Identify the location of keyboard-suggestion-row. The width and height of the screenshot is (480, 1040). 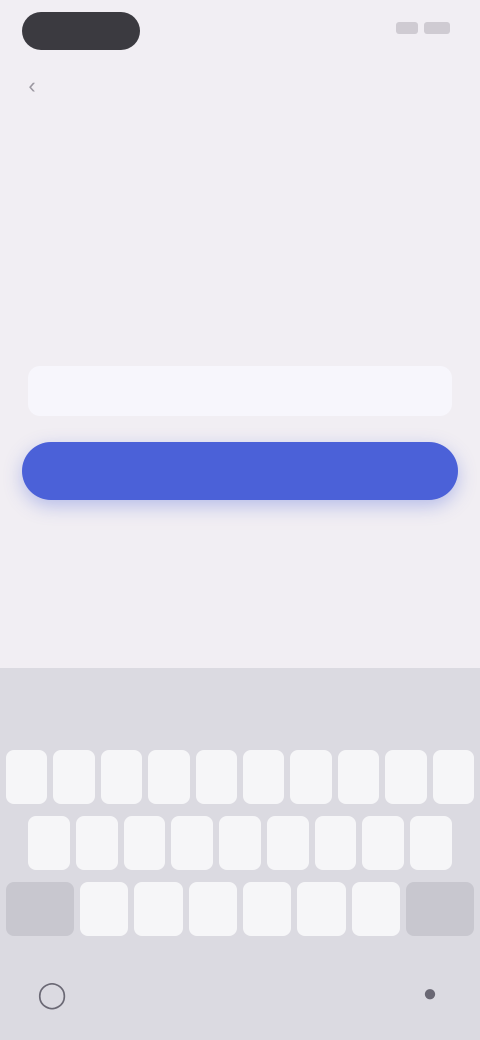
(240, 706).